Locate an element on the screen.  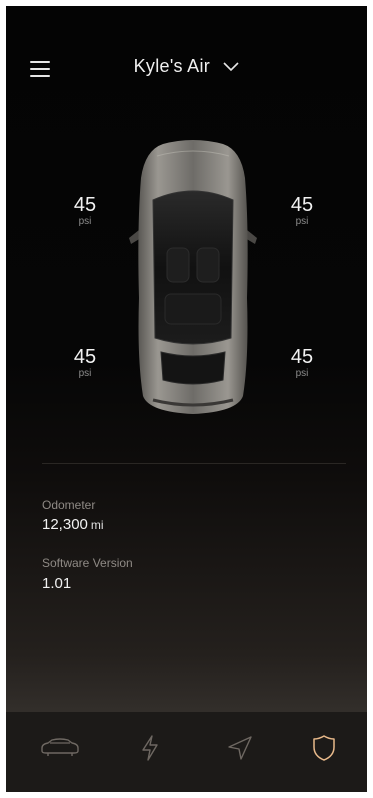
tire-pressure-rear-left: 45 psi is located at coordinates (85, 363).